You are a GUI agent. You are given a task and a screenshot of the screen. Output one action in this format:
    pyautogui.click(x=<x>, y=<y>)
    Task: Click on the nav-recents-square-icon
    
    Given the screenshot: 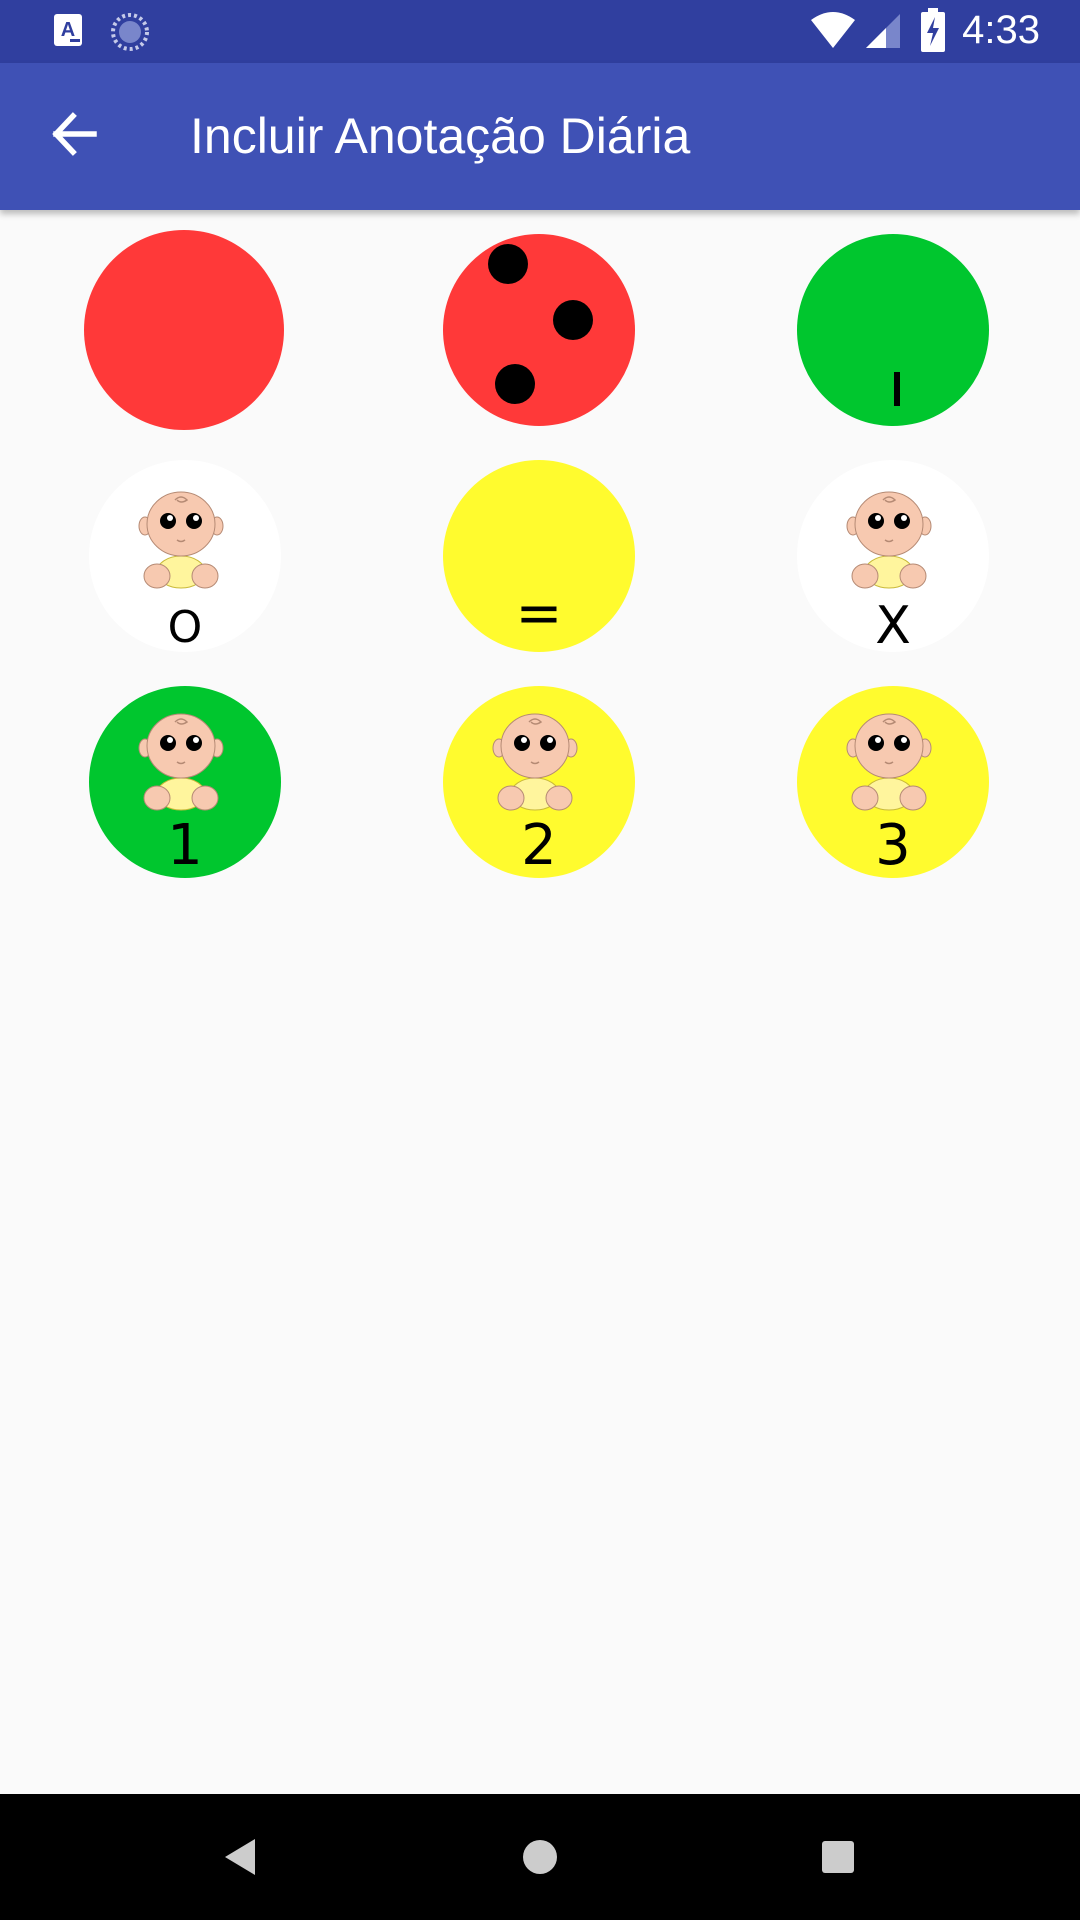 What is the action you would take?
    pyautogui.click(x=838, y=1857)
    